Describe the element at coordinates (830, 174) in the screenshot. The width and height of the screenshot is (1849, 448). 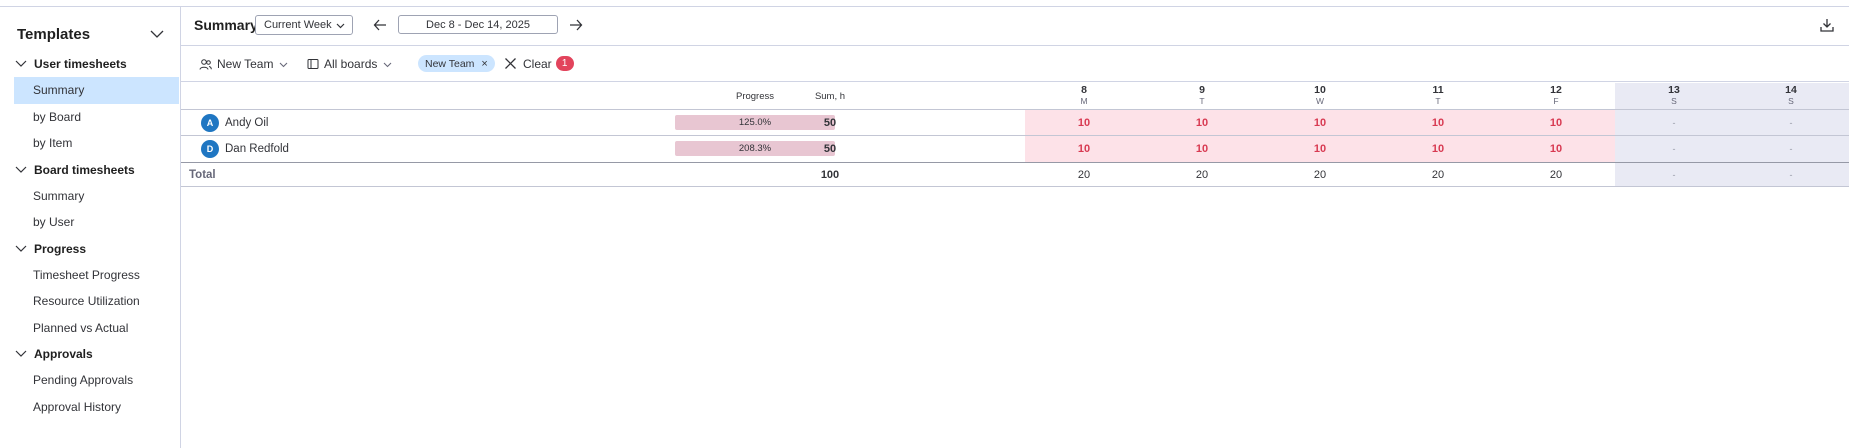
I see `total-sum-cell: 100` at that location.